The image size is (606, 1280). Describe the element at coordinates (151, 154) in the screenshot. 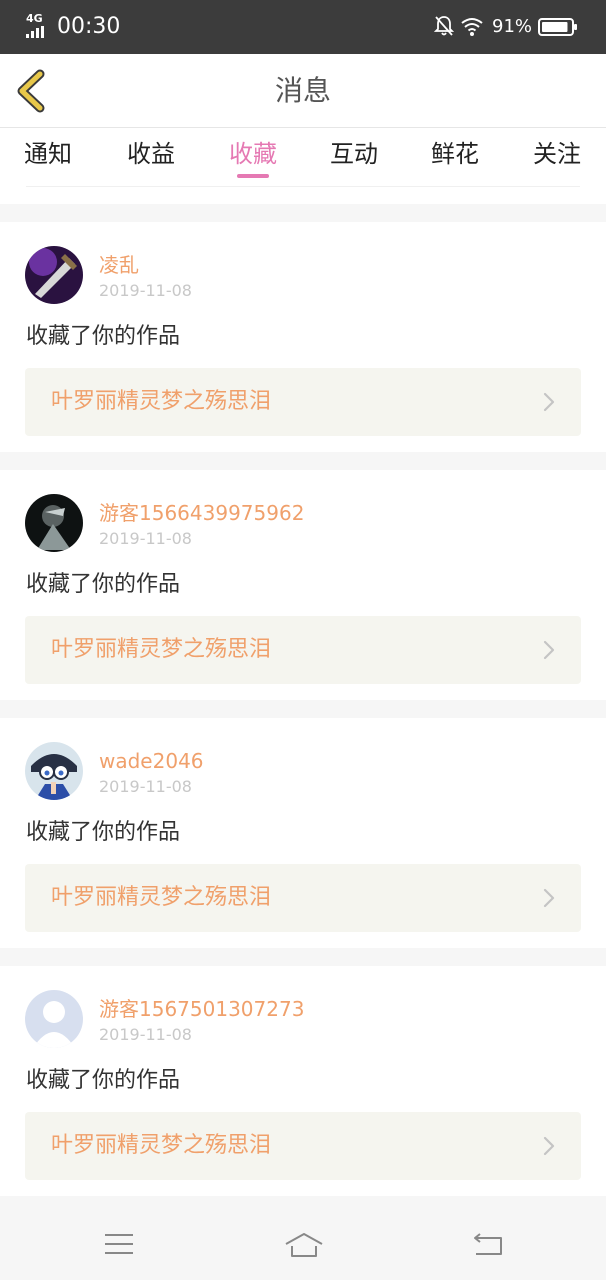

I see `tab-earnings: 收益` at that location.